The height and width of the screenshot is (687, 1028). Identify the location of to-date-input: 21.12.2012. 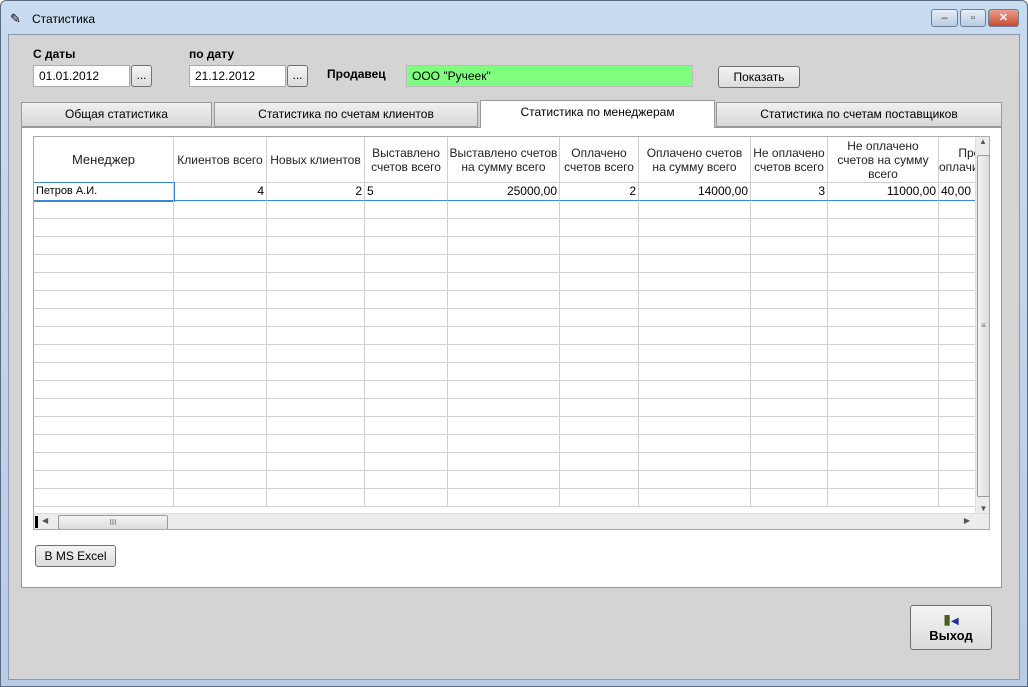
(237, 76).